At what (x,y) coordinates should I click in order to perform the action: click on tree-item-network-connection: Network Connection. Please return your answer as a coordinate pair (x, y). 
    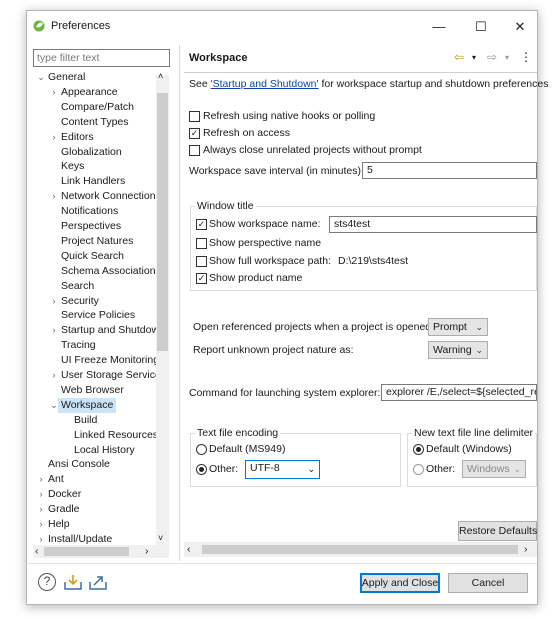
    Looking at the image, I should click on (108, 196).